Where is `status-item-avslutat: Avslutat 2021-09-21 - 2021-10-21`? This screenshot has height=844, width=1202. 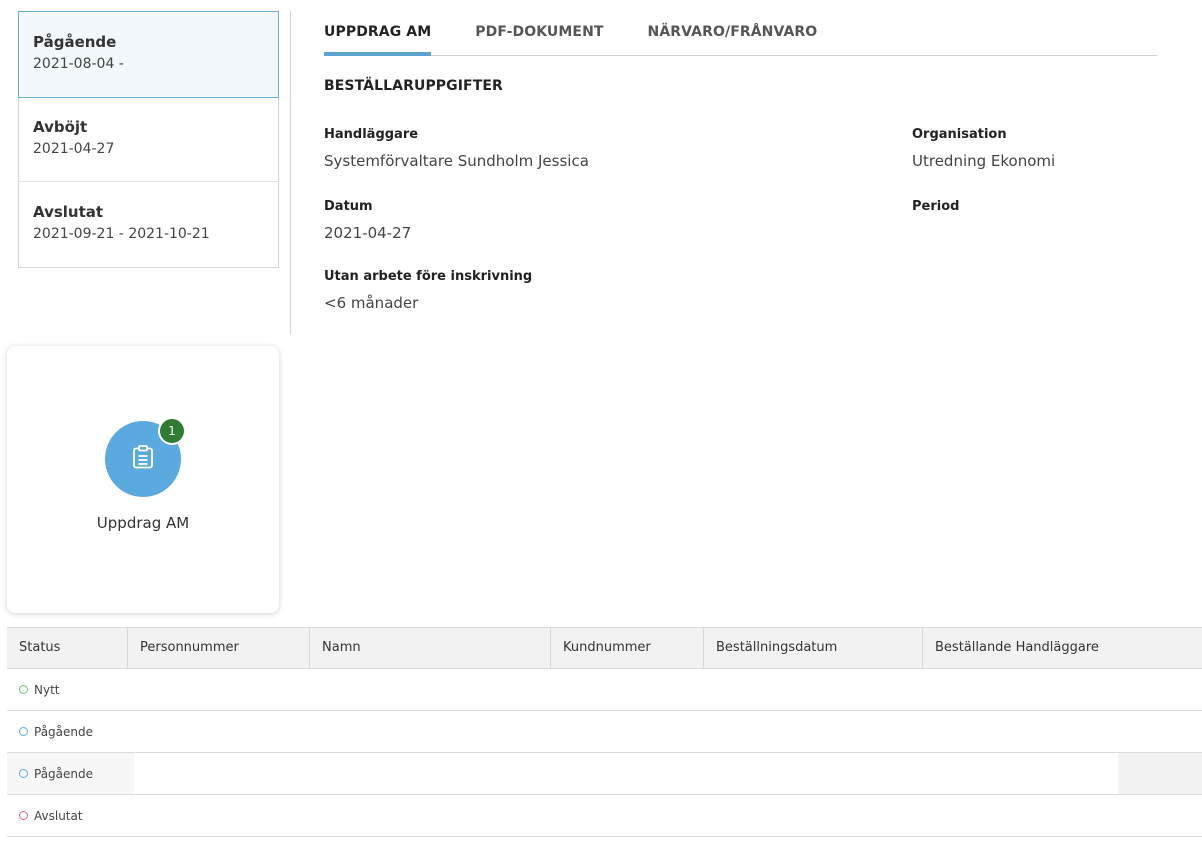
status-item-avslutat: Avslutat 2021-09-21 - 2021-10-21 is located at coordinates (148, 224).